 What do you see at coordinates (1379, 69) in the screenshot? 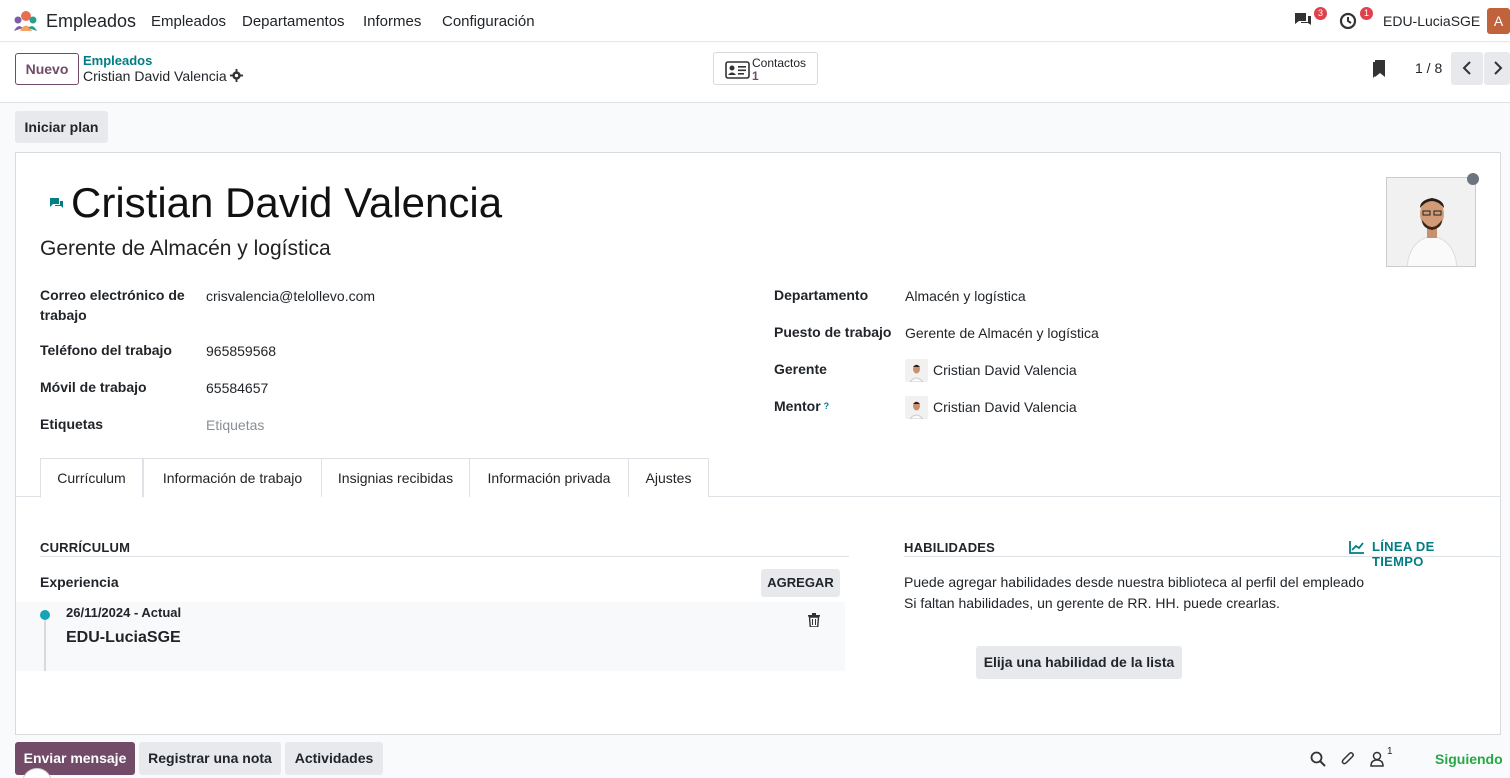
I see `bookmark-icon` at bounding box center [1379, 69].